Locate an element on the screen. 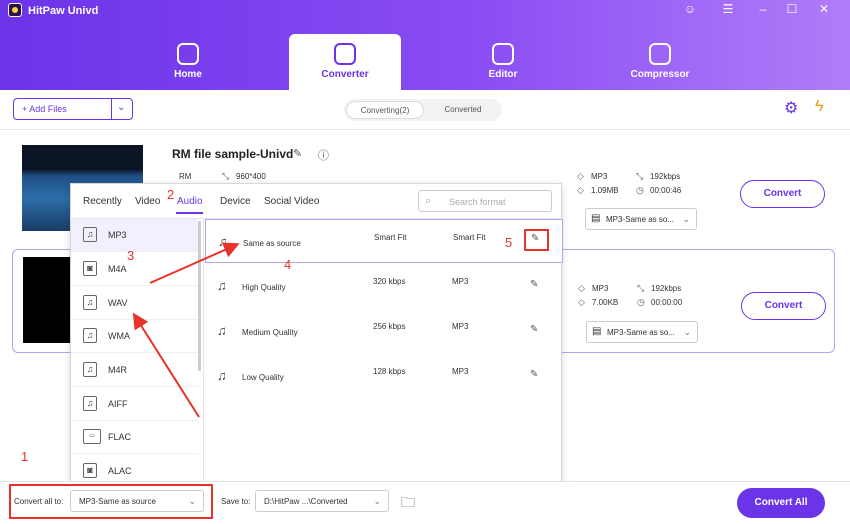 The width and height of the screenshot is (850, 524). quality-row-high: ♫ High Quality 320 kbps MP3 ✎ is located at coordinates (384, 286).